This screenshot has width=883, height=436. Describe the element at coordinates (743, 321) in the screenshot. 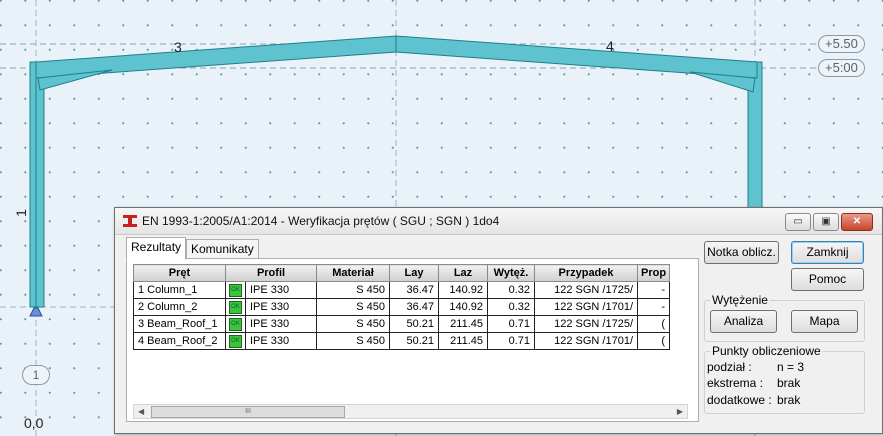

I see `analiza-button: Analiza` at that location.